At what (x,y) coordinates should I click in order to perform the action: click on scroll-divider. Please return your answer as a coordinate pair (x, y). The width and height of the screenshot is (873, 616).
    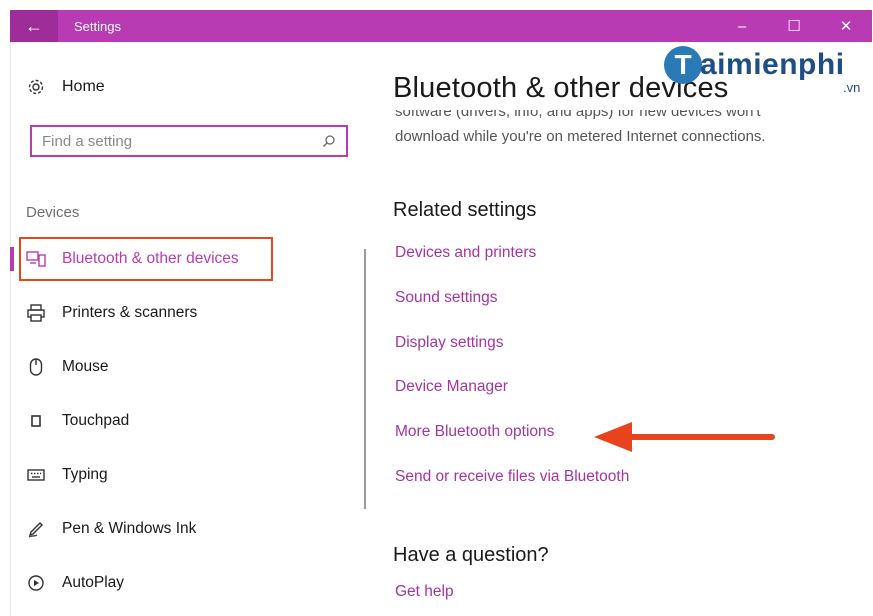
    Looking at the image, I should click on (365, 379).